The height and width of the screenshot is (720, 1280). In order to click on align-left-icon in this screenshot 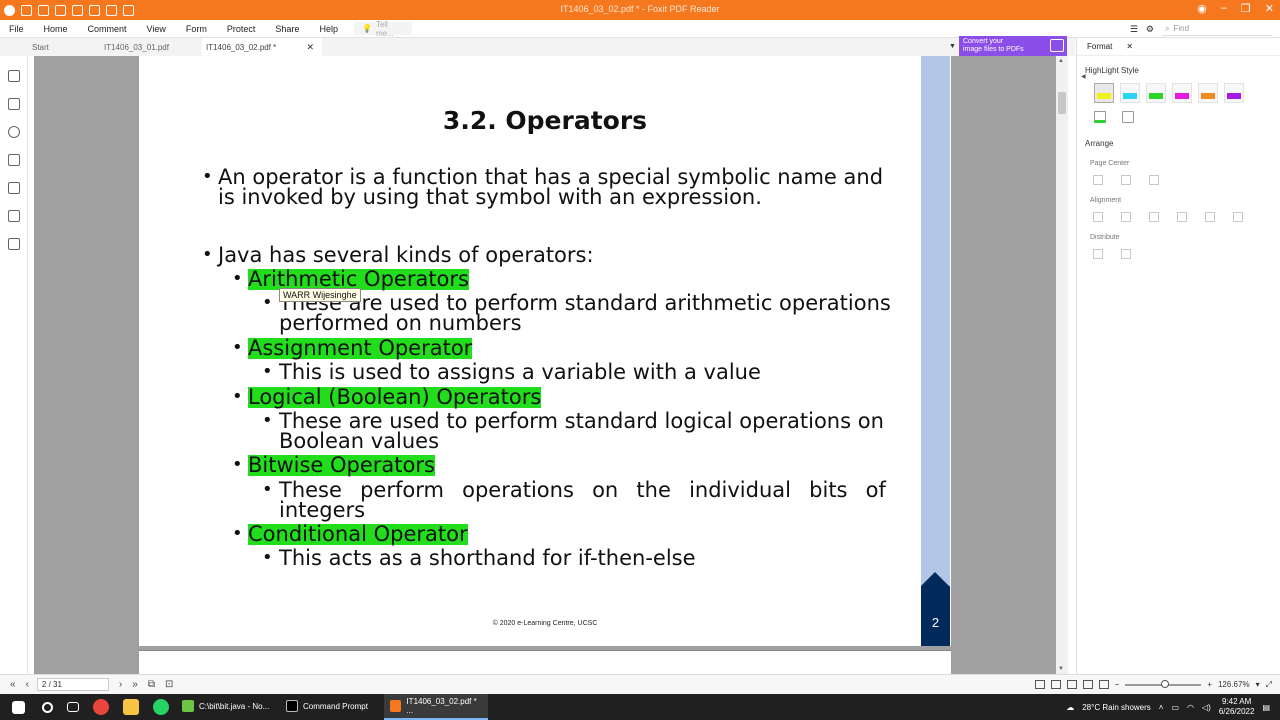, I will do `click(1098, 217)`.